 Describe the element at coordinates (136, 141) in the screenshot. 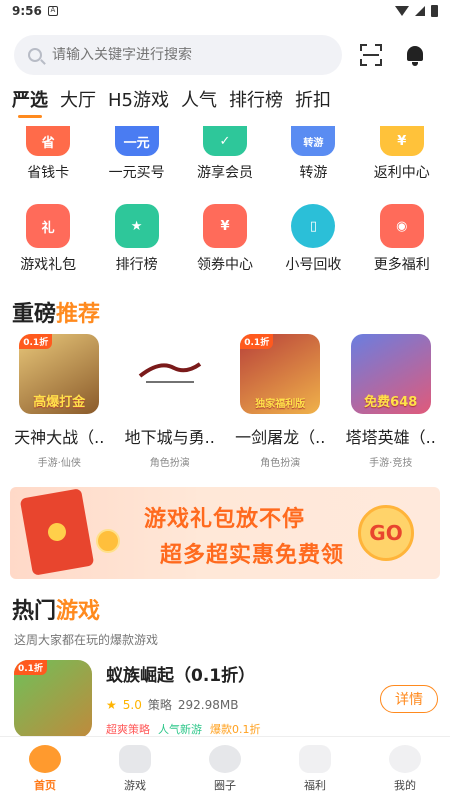

I see `one-yuan-icon: 一元` at that location.